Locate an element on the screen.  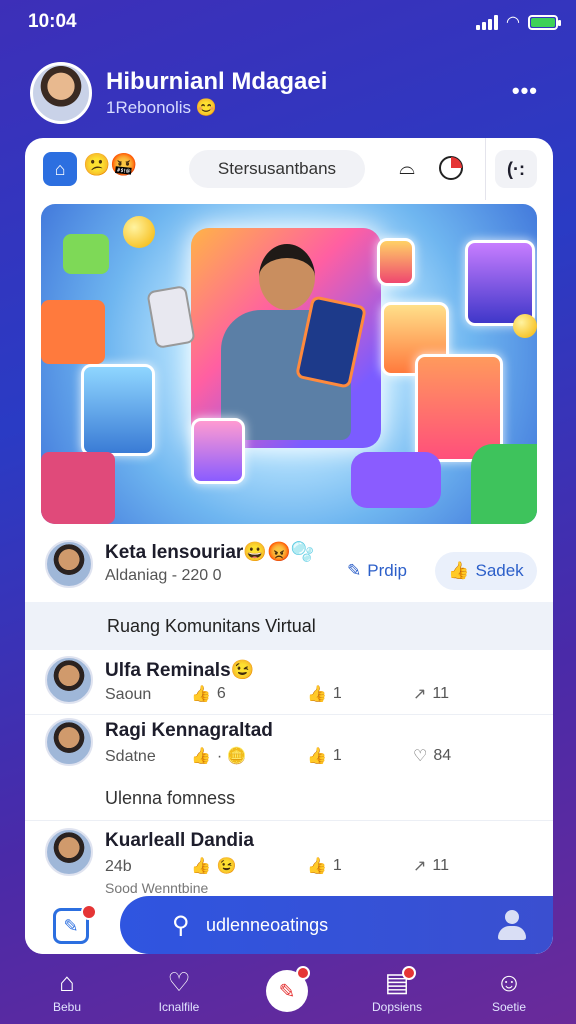
heart-icon: ♡ is located at coordinates (420, 756).